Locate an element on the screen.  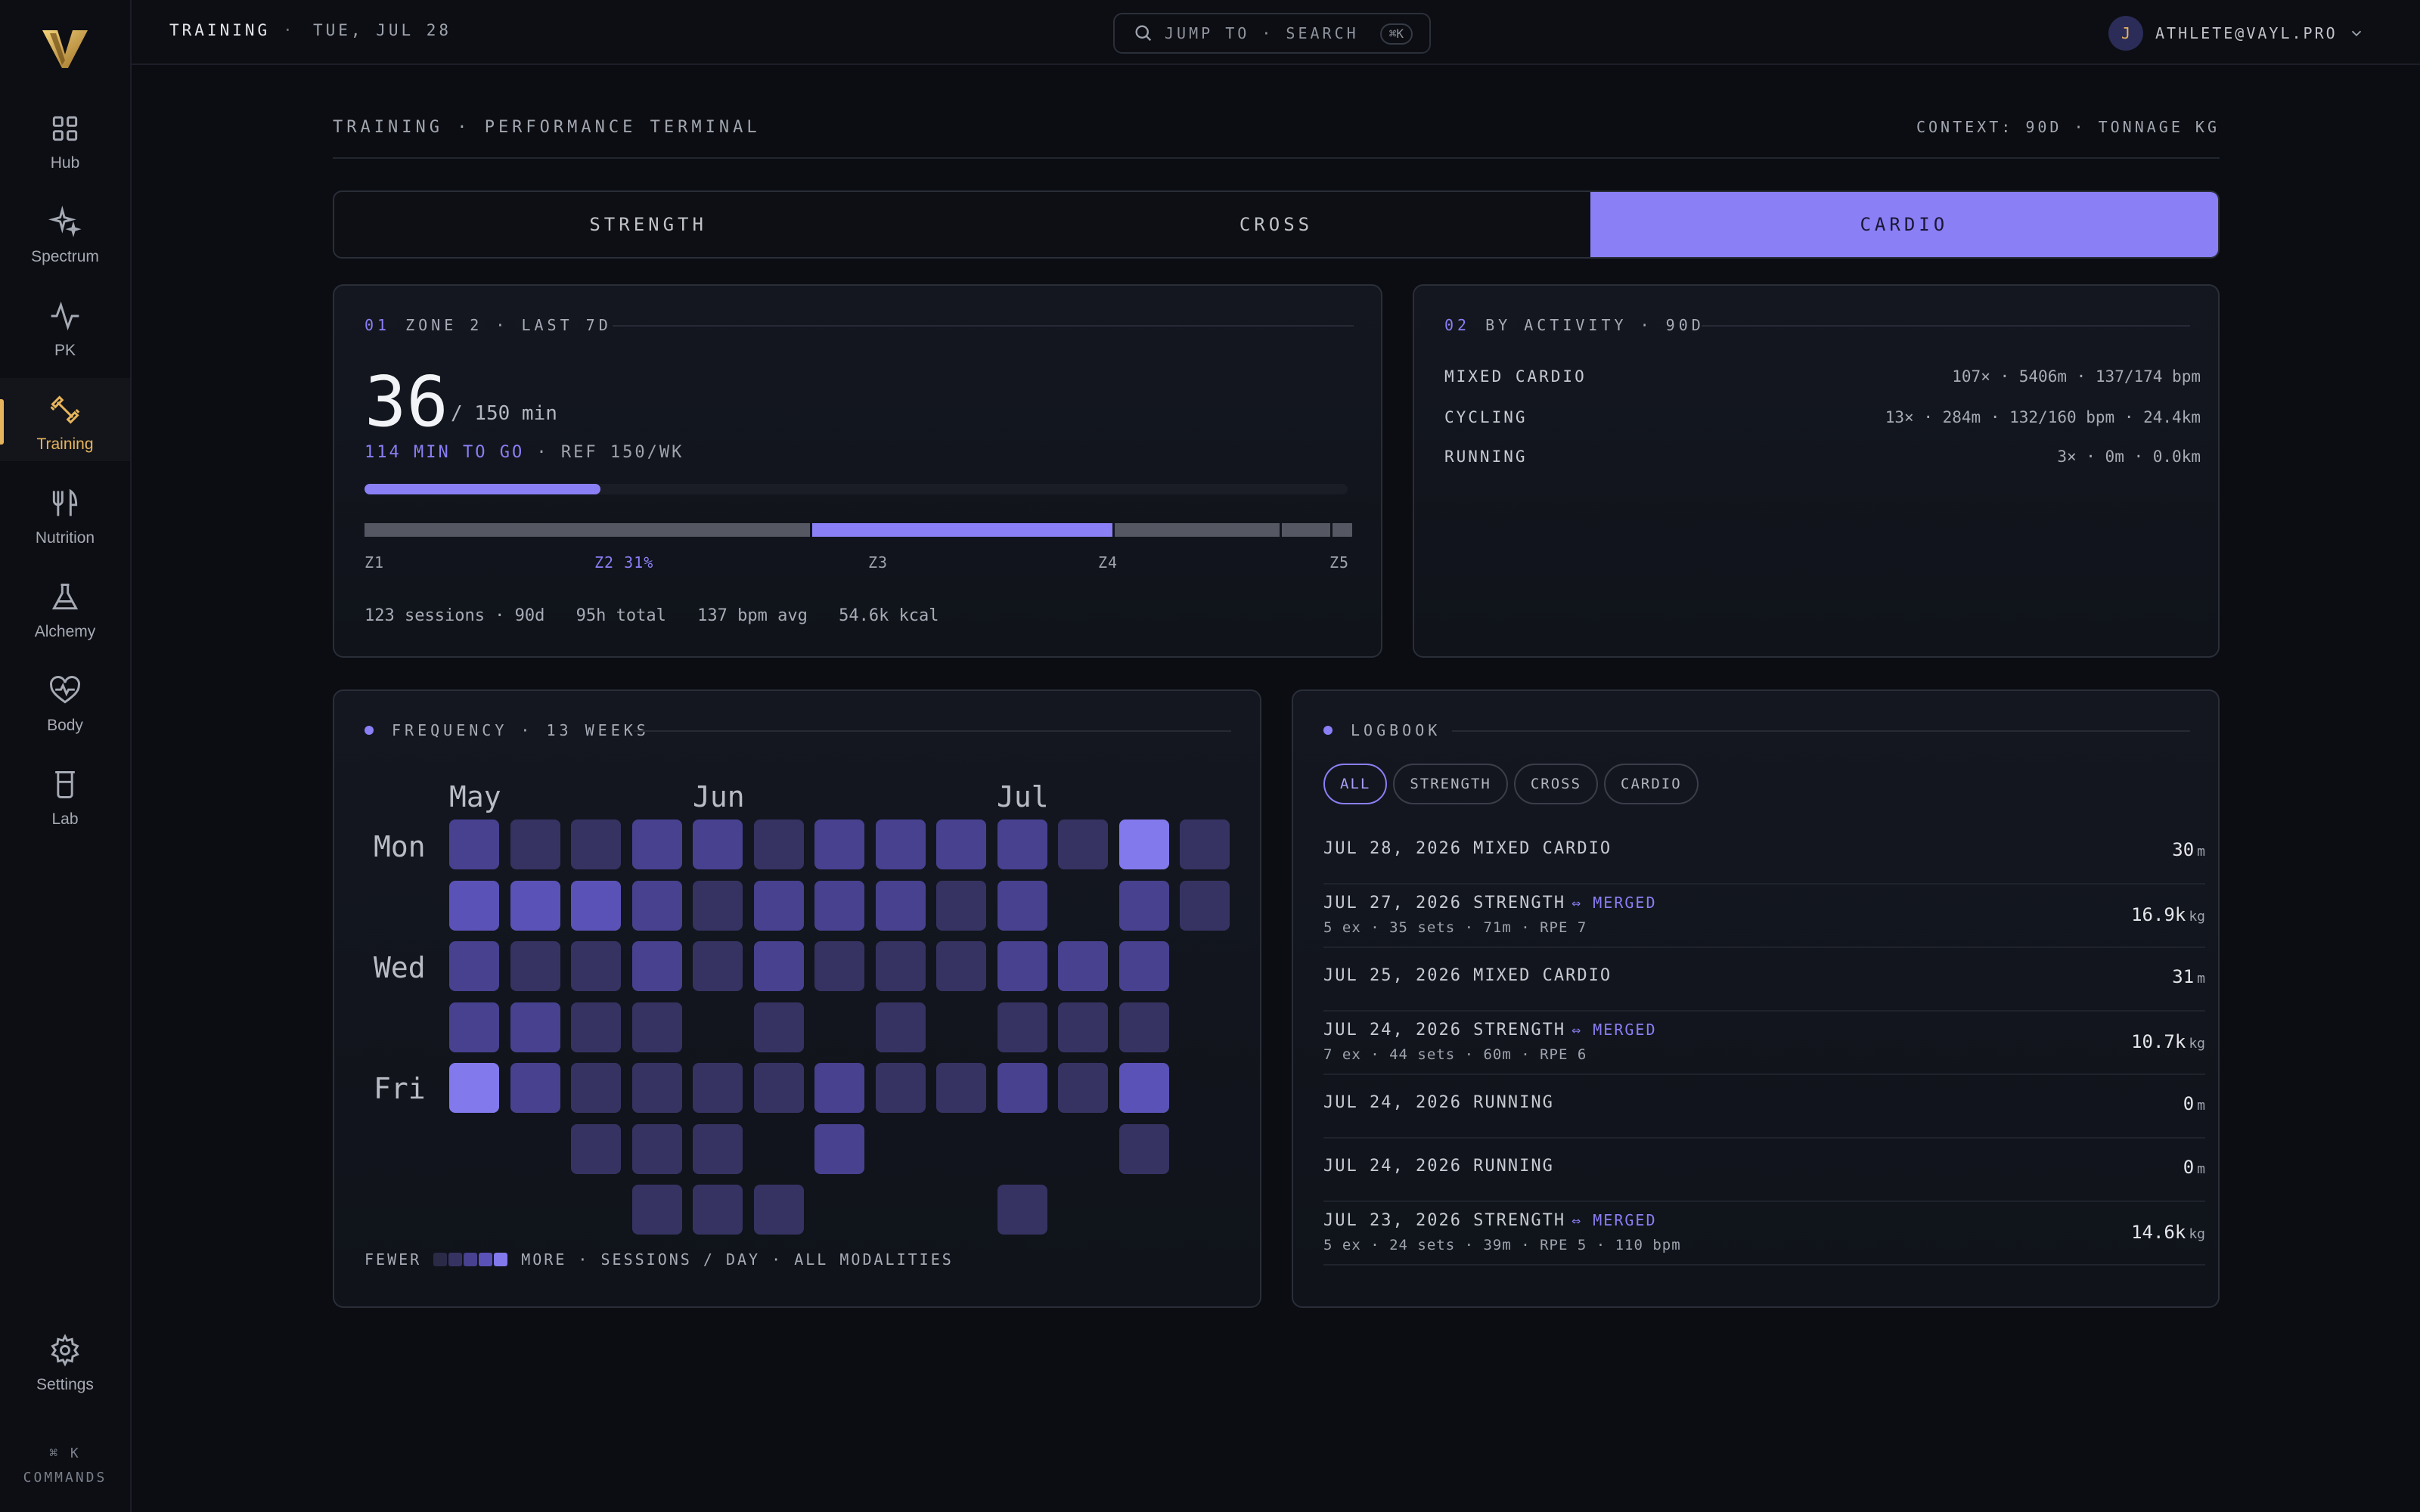
filter-strength: STRENGTH is located at coordinates (1450, 784).